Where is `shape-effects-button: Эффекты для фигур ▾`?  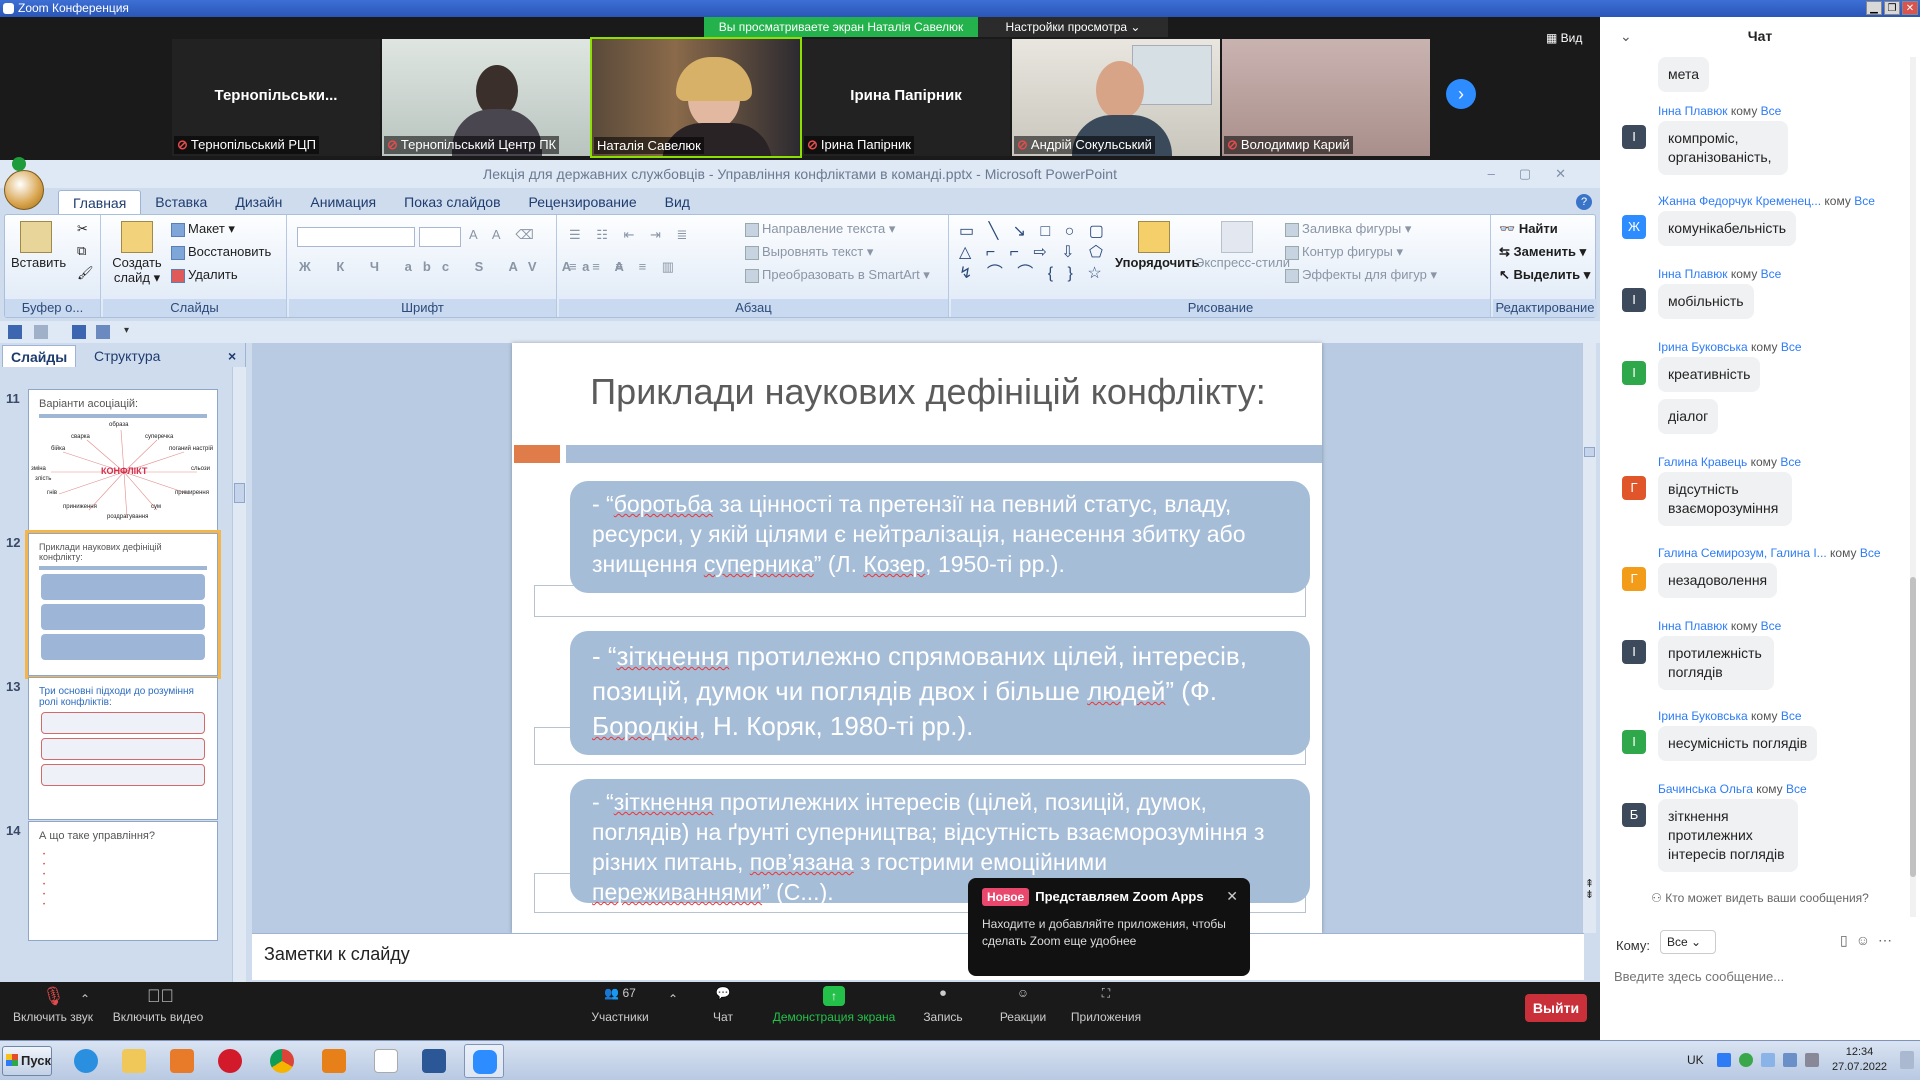
shape-effects-button: Эффекты для фигур ▾ is located at coordinates (1361, 275).